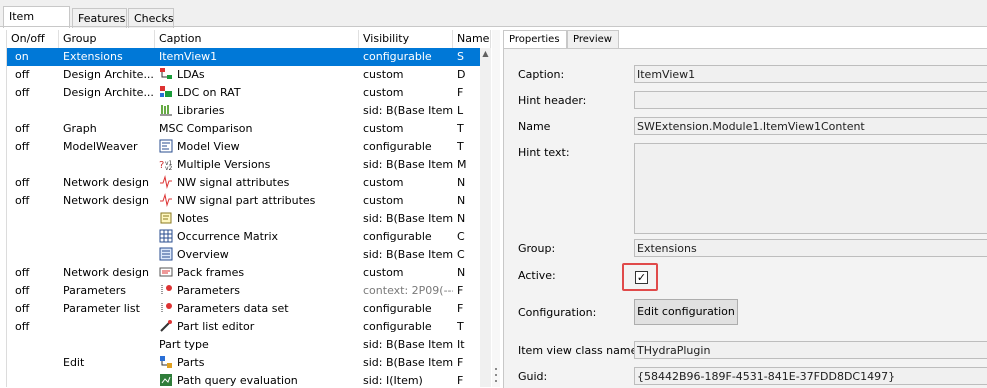 This screenshot has width=987, height=388. Describe the element at coordinates (243, 57) in the screenshot. I see `table-row: on Extensions ItemView1 configurable S` at that location.